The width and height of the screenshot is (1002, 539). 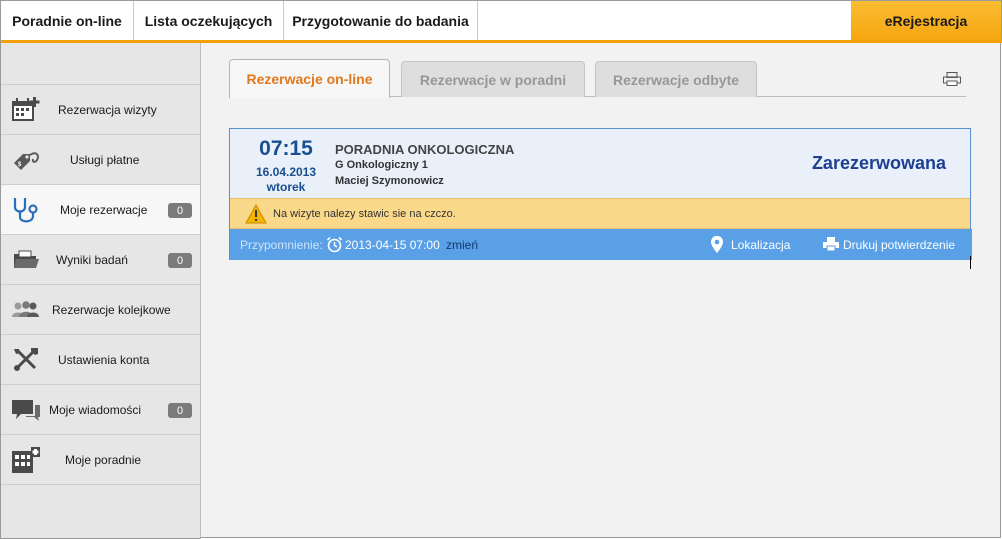 I want to click on sidebar-item-rezerwacje-kolejkowe: Rezerwacje kolejkowe, so click(x=100, y=310).